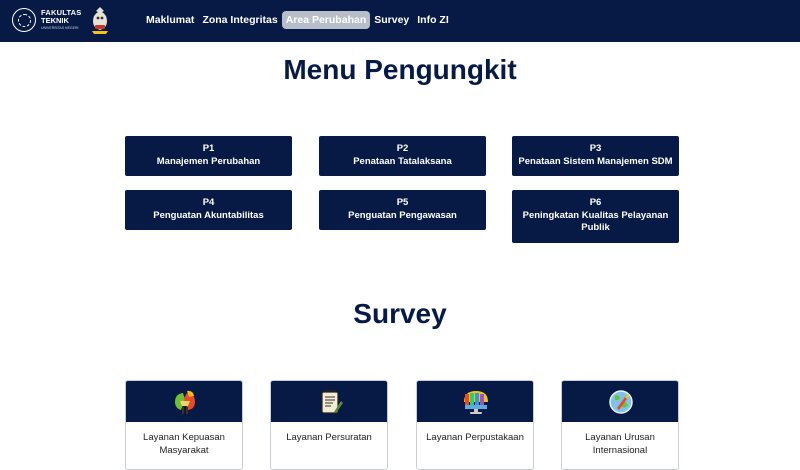  I want to click on menu-pengungkit-title: Menu Pengungkit, so click(400, 69).